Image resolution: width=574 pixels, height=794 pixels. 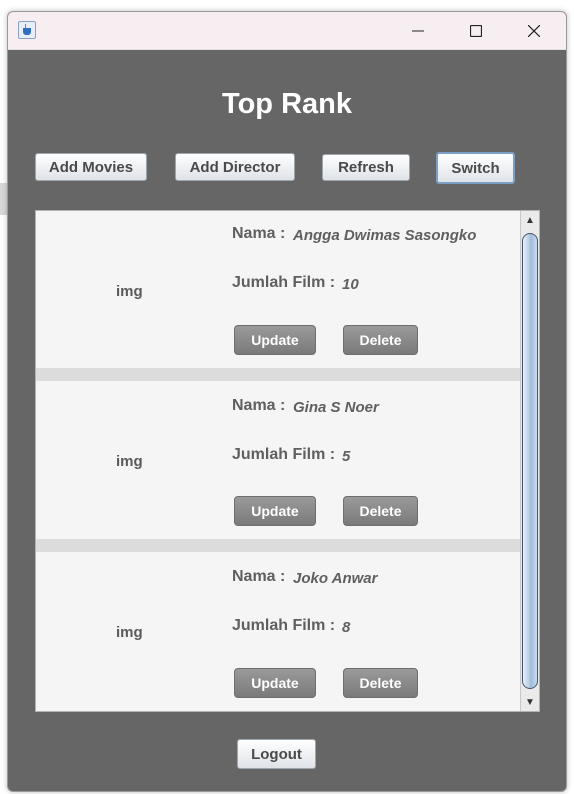 I want to click on scrollbar-thumb, so click(x=530, y=461).